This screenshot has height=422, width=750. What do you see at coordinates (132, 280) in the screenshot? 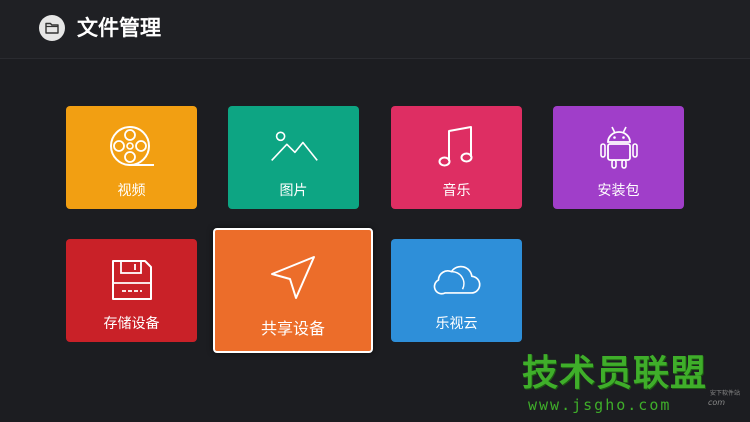
I see `floppy-disk-icon` at bounding box center [132, 280].